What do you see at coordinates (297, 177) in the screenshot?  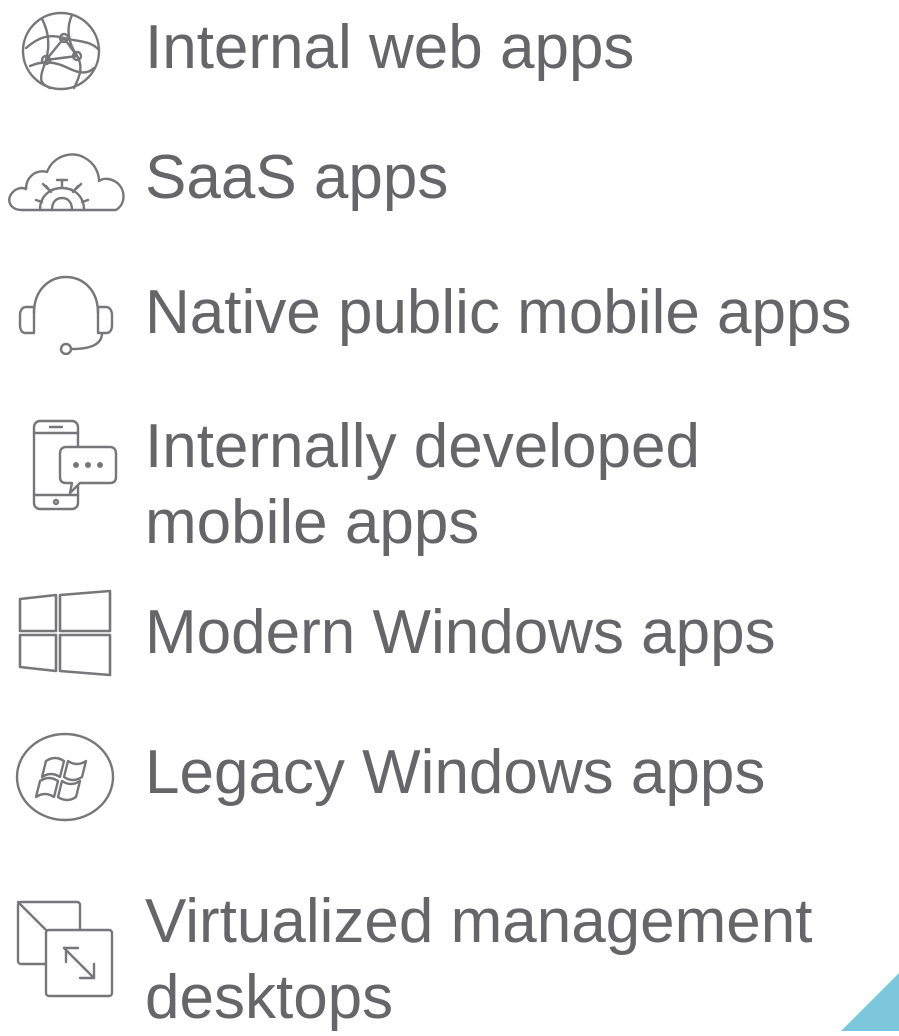 I see `item-label: SaaS apps` at bounding box center [297, 177].